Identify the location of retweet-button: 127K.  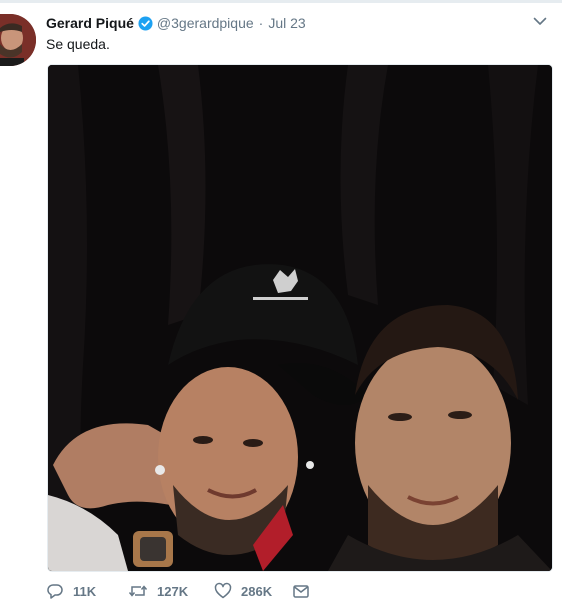
(171, 591).